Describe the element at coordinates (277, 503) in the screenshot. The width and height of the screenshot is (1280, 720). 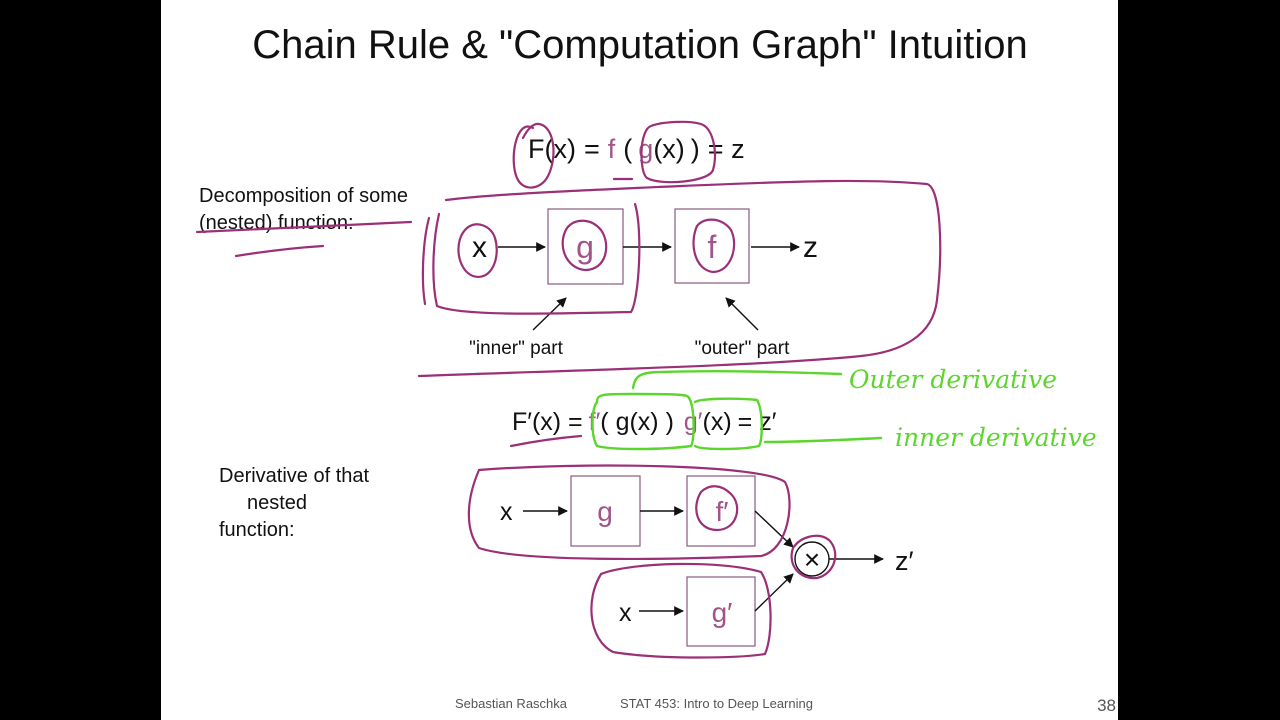
I see `derivative-label-2: nested` at that location.